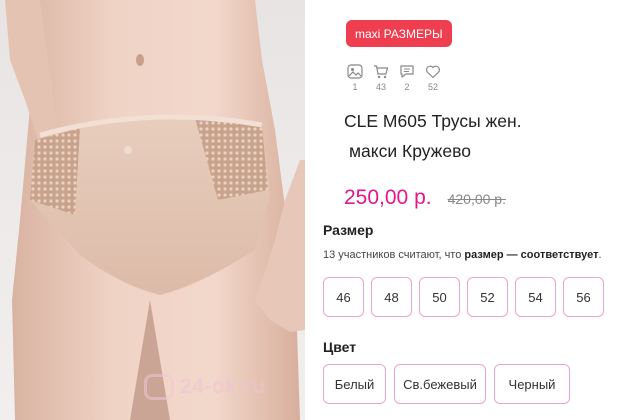 This screenshot has height=420, width=640. Describe the element at coordinates (407, 87) in the screenshot. I see `stat-comments-count: 2` at that location.